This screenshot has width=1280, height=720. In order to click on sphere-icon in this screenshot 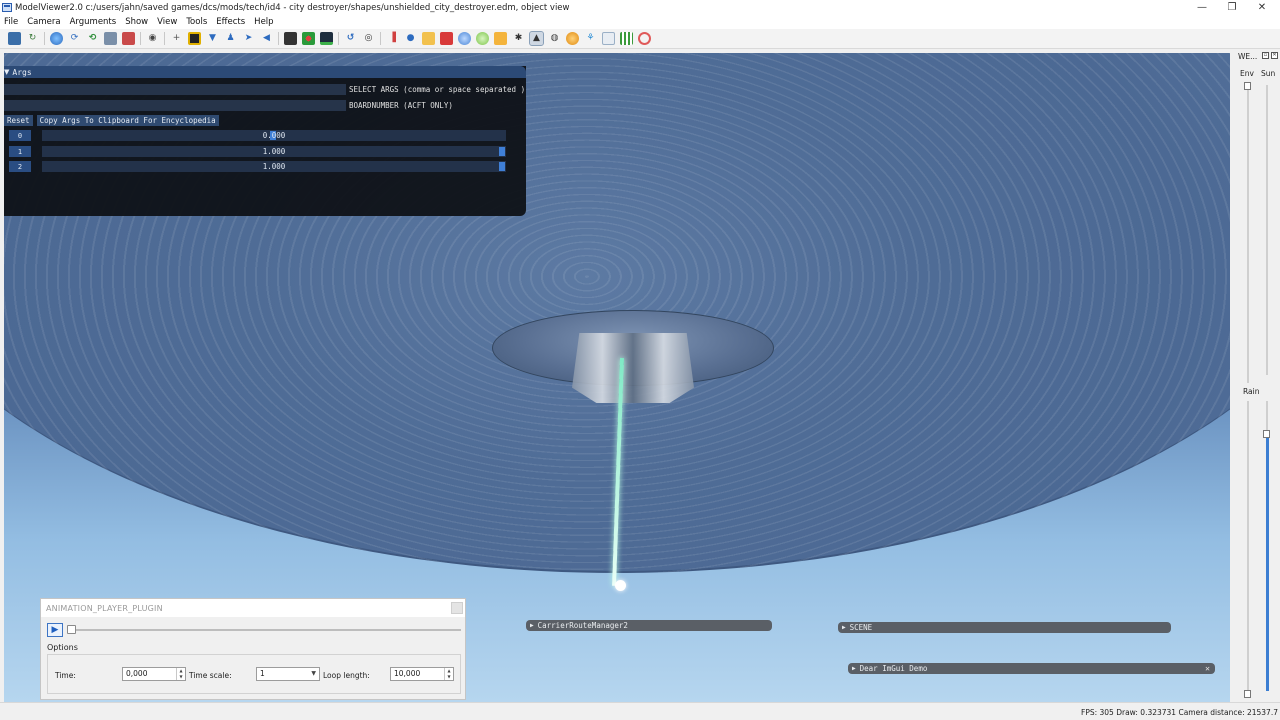, I will do `click(464, 38)`.